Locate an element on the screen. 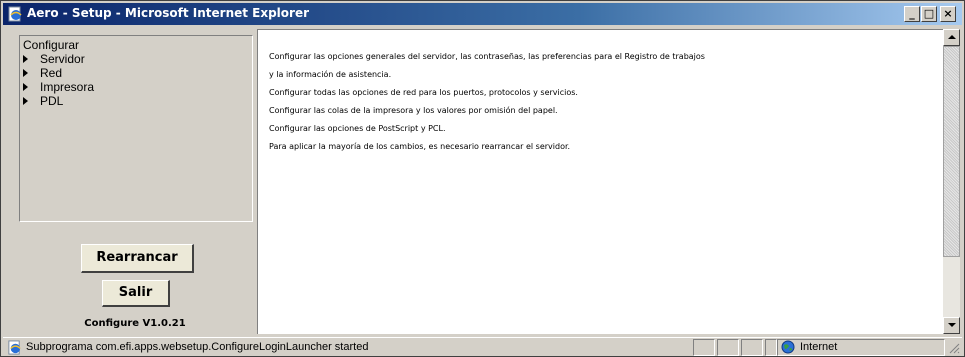  tree-item-impresora: Impresora is located at coordinates (58, 87).